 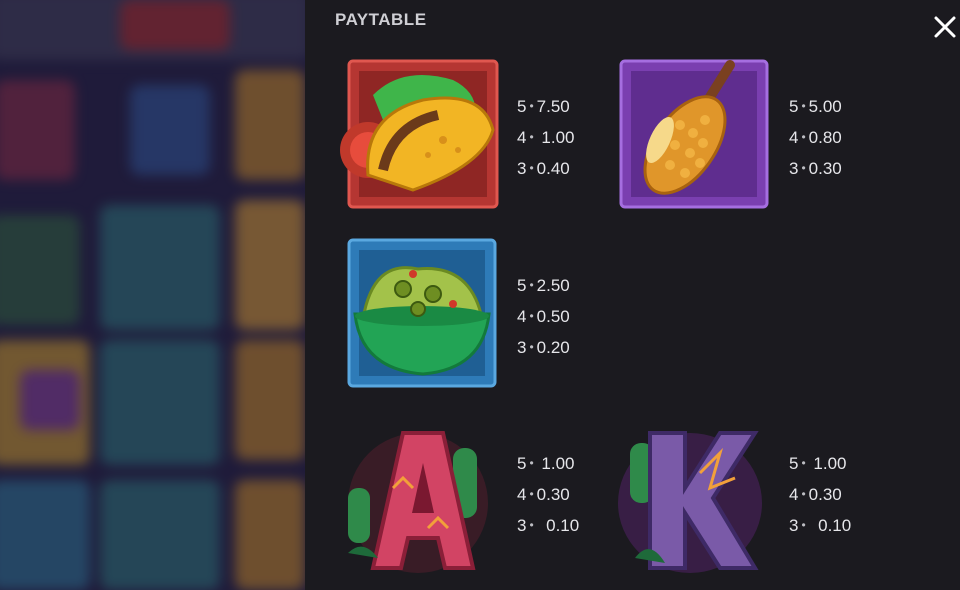 I want to click on pay-row: 4 • 1.00, so click(x=546, y=138).